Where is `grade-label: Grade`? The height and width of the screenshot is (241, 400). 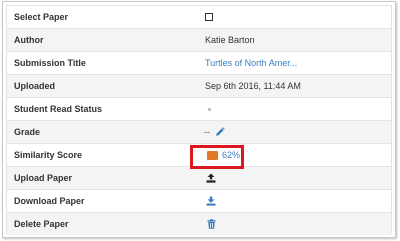
grade-label: Grade is located at coordinates (27, 132).